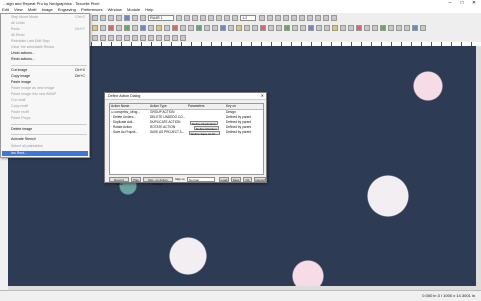 The width and height of the screenshot is (481, 301). I want to click on cancel-button: Cancel, so click(260, 179).